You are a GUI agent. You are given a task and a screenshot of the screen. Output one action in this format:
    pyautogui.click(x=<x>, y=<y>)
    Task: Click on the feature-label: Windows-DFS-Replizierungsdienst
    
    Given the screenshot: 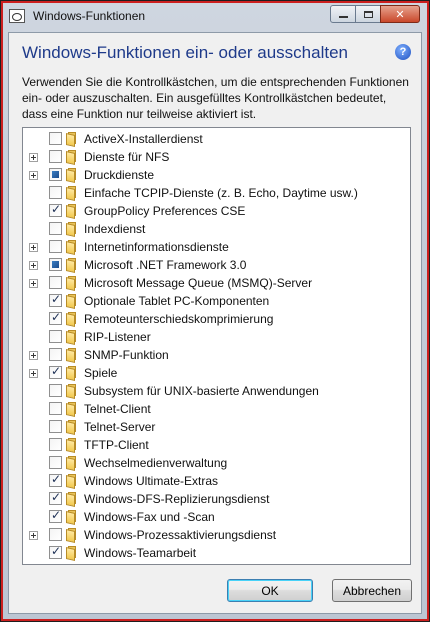 What is the action you would take?
    pyautogui.click(x=177, y=499)
    